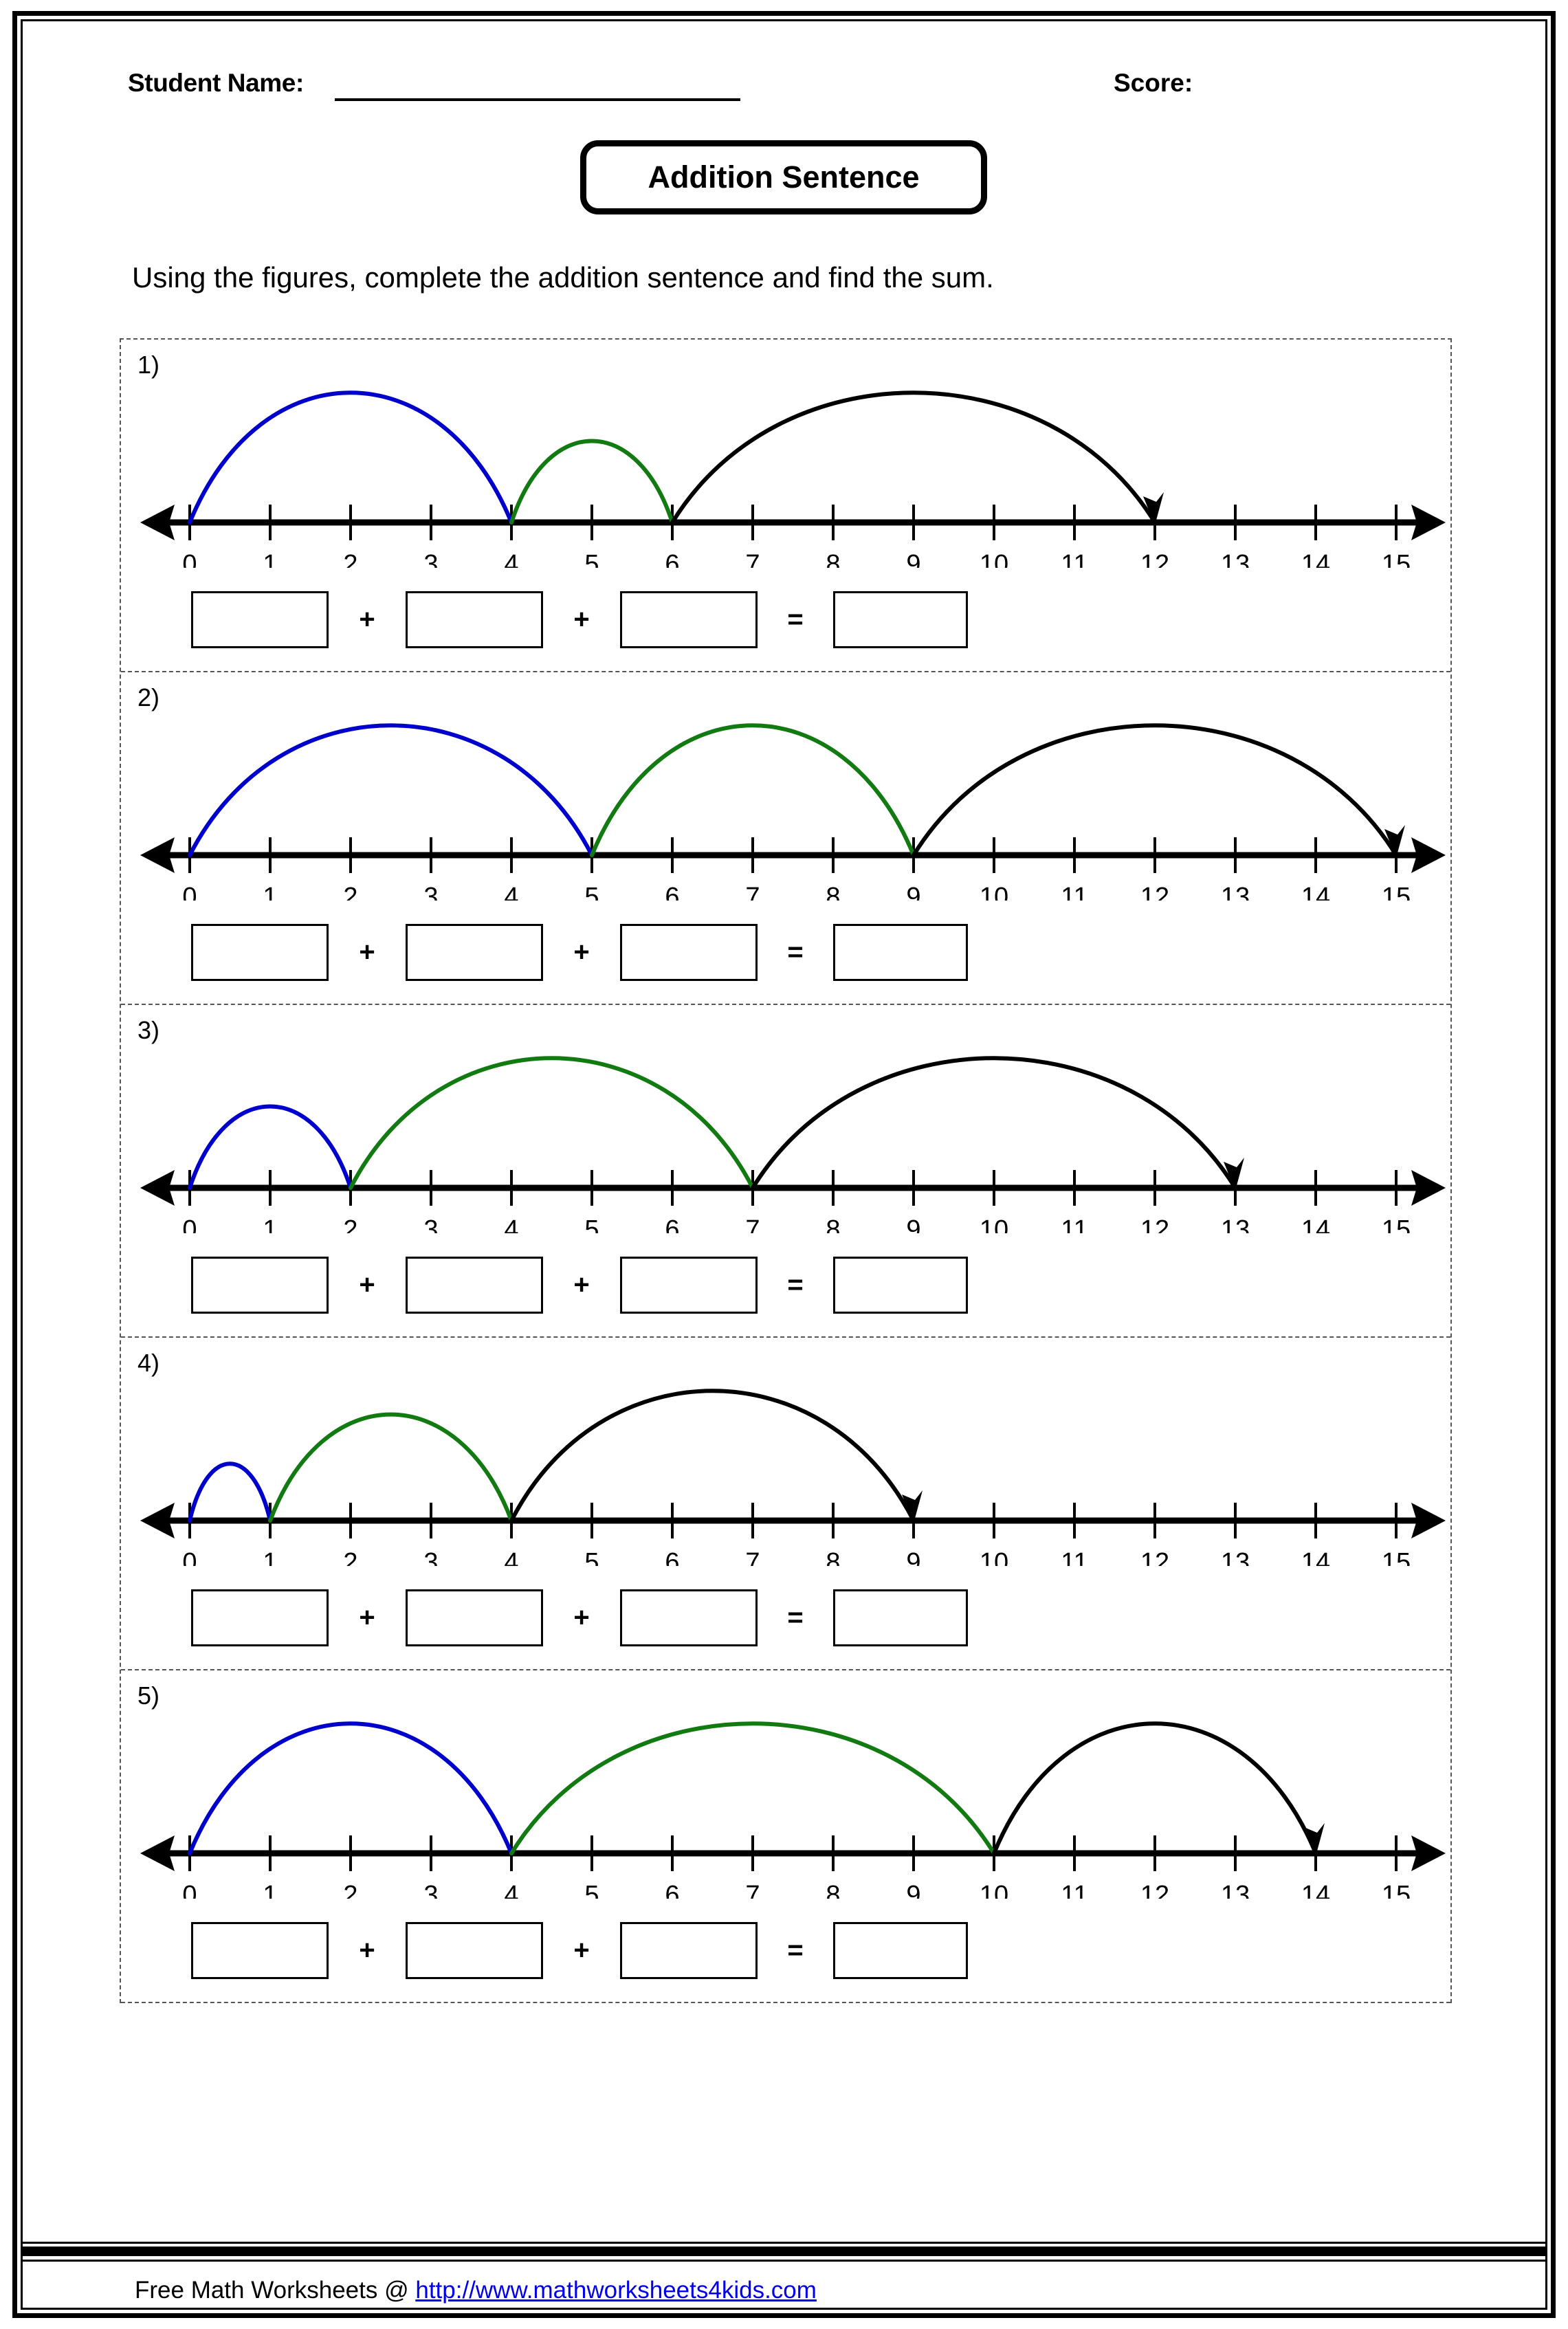  What do you see at coordinates (1153, 83) in the screenshot?
I see `score-label: Score:` at bounding box center [1153, 83].